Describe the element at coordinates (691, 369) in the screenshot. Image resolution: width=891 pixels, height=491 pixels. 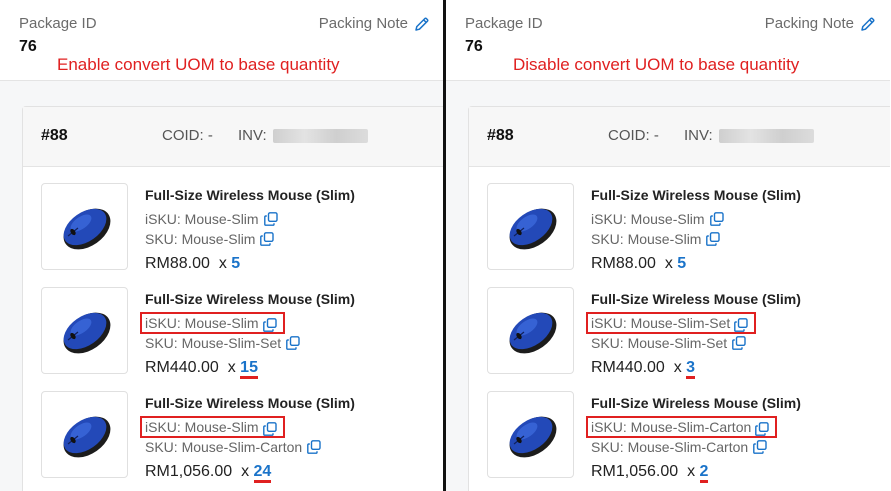
I see `item-quantity-highlighted: 3` at that location.